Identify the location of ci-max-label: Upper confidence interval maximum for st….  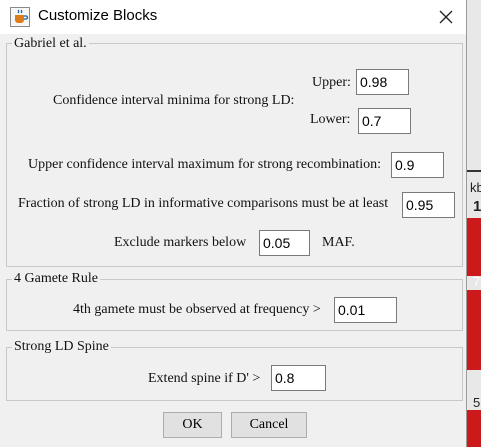
(205, 164).